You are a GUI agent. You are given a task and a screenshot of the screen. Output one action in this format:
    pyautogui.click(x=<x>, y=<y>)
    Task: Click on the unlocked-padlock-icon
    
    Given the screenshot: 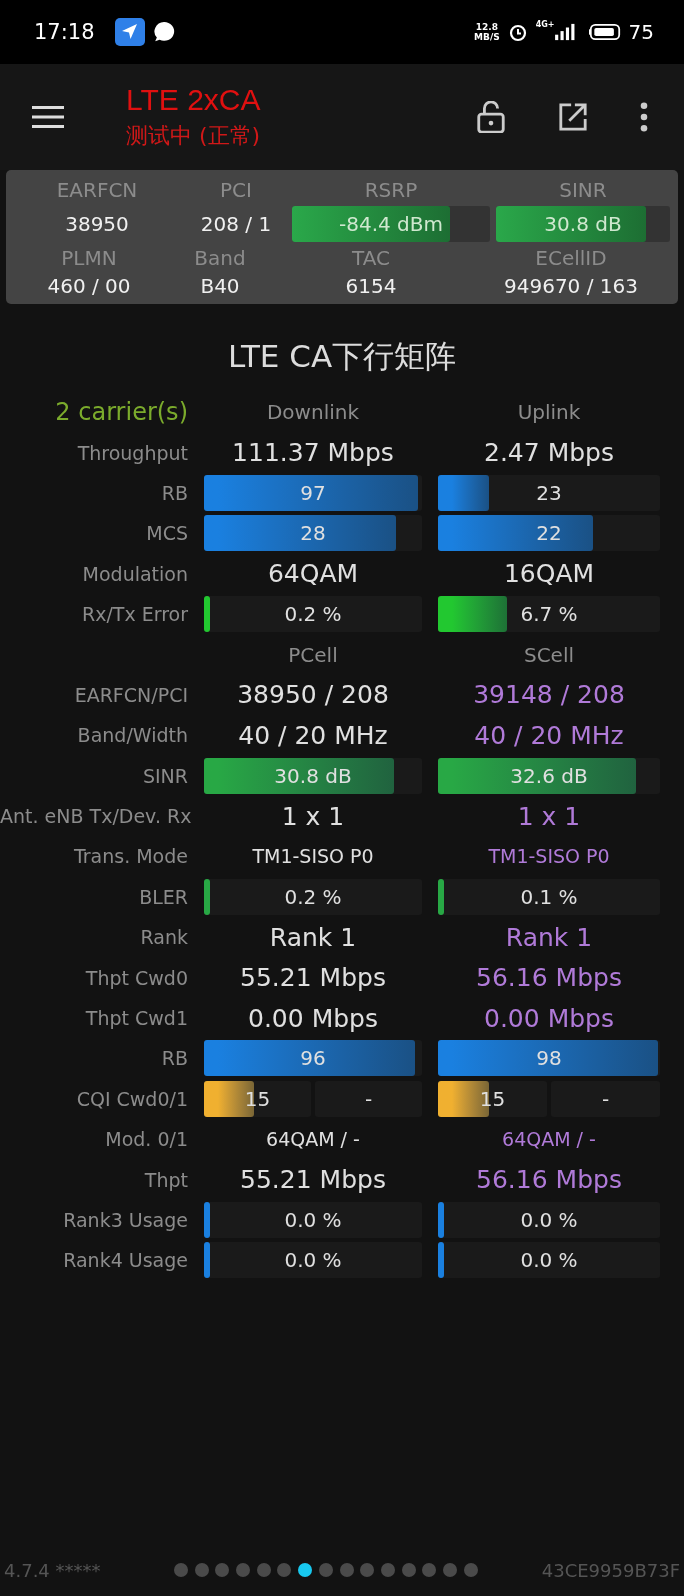 What is the action you would take?
    pyautogui.click(x=491, y=117)
    